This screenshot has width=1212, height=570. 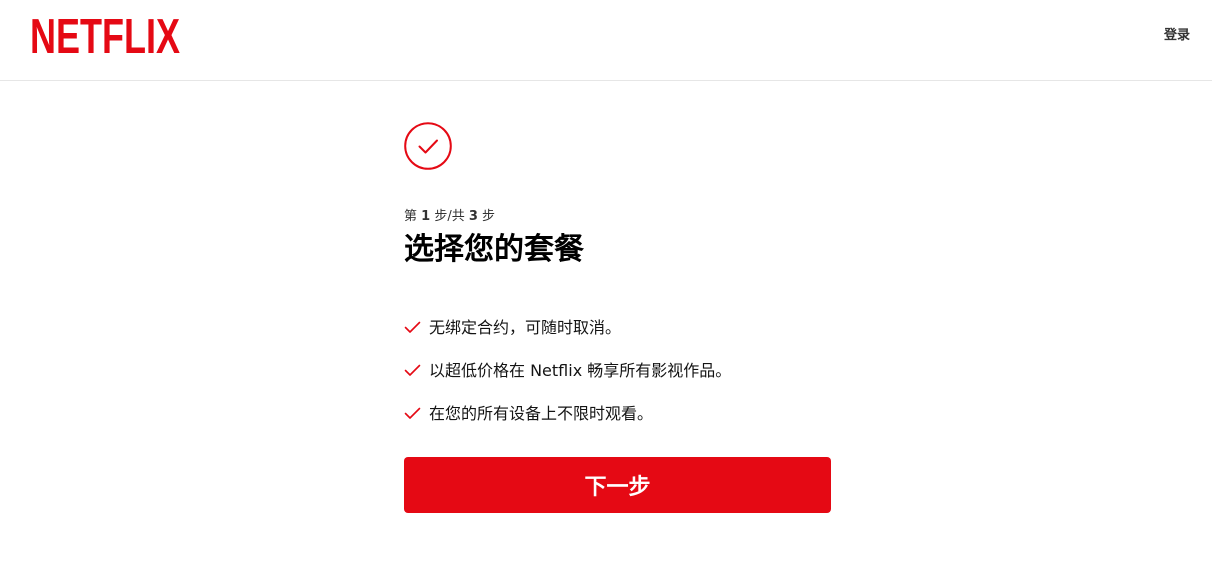 What do you see at coordinates (541, 413) in the screenshot?
I see `benefit-text: 在您的所有设备上不限时观看。` at bounding box center [541, 413].